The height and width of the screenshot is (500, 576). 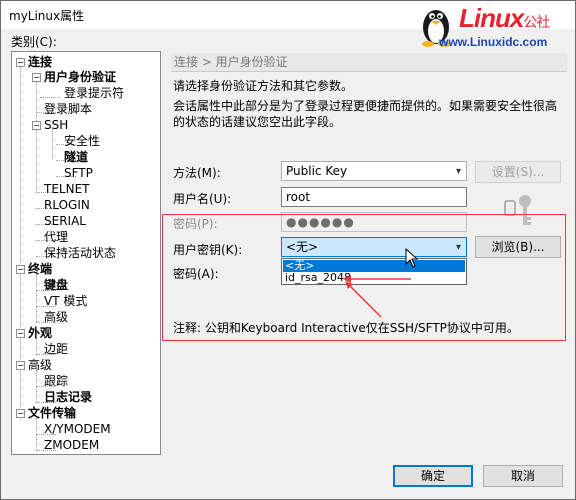 What do you see at coordinates (65, 301) in the screenshot?
I see `tree-item-vt-modes: VT 模式` at bounding box center [65, 301].